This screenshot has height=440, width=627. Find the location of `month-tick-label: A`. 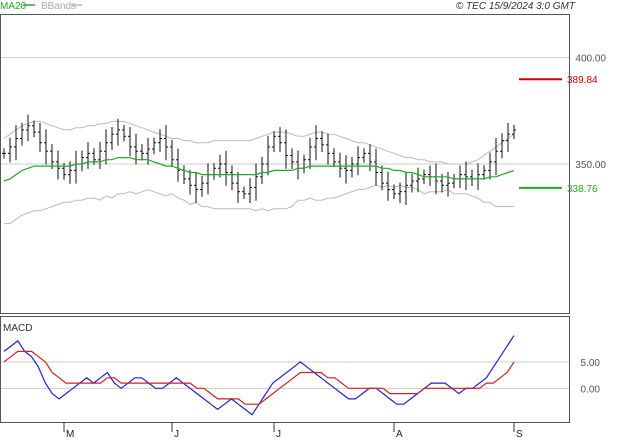

month-tick-label: A is located at coordinates (399, 434).